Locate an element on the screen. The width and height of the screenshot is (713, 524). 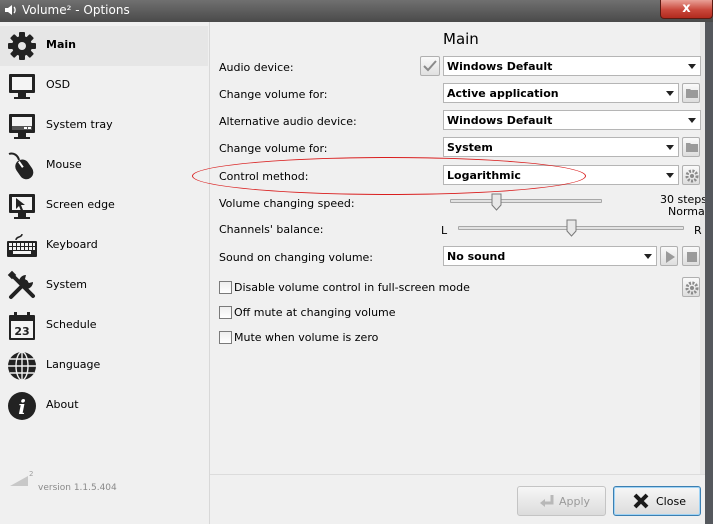
calendar-icon: 23 is located at coordinates (22, 326).